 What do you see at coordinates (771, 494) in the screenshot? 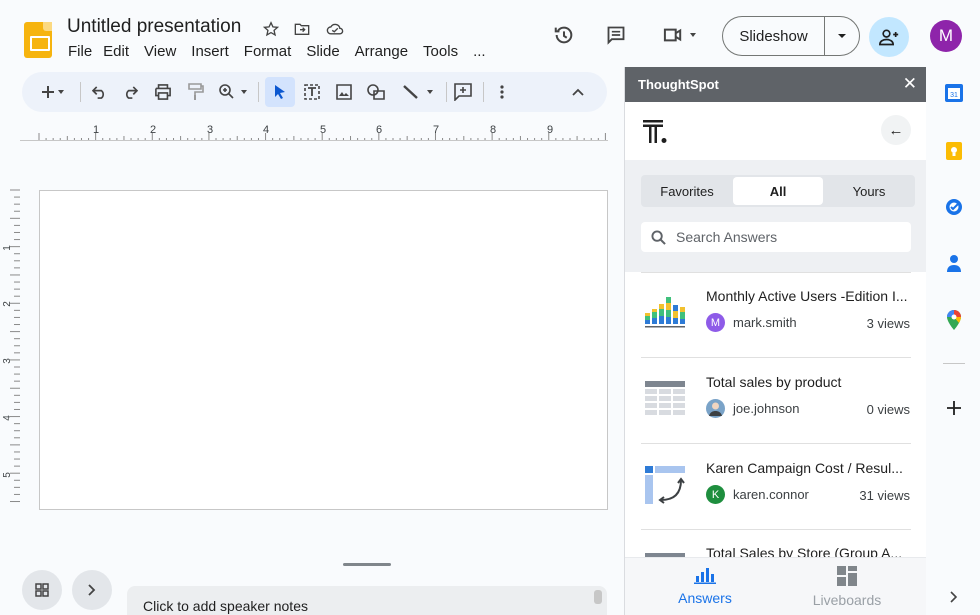
I see `owner-name: karen.connor` at bounding box center [771, 494].